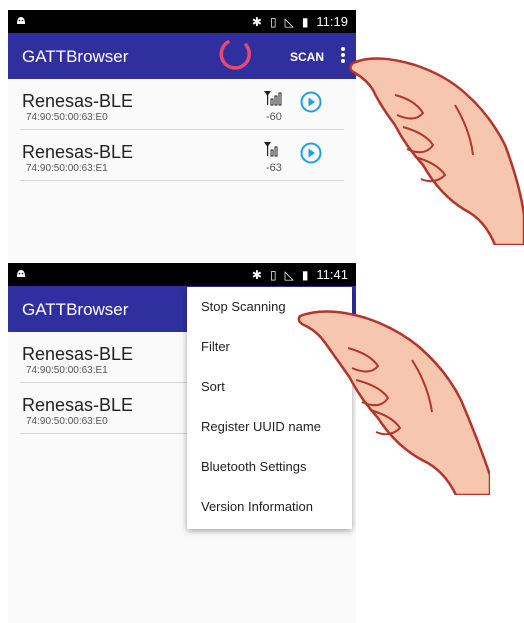  What do you see at coordinates (332, 21) in the screenshot?
I see `status-clock: 11:19` at bounding box center [332, 21].